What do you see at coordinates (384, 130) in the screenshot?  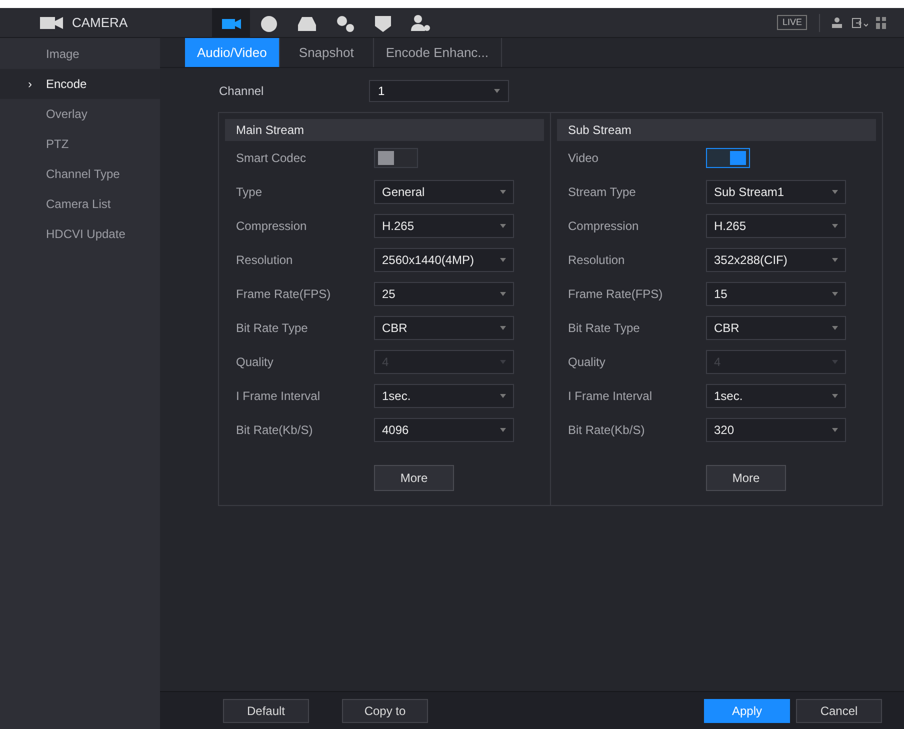 I see `section-header: Main Stream` at bounding box center [384, 130].